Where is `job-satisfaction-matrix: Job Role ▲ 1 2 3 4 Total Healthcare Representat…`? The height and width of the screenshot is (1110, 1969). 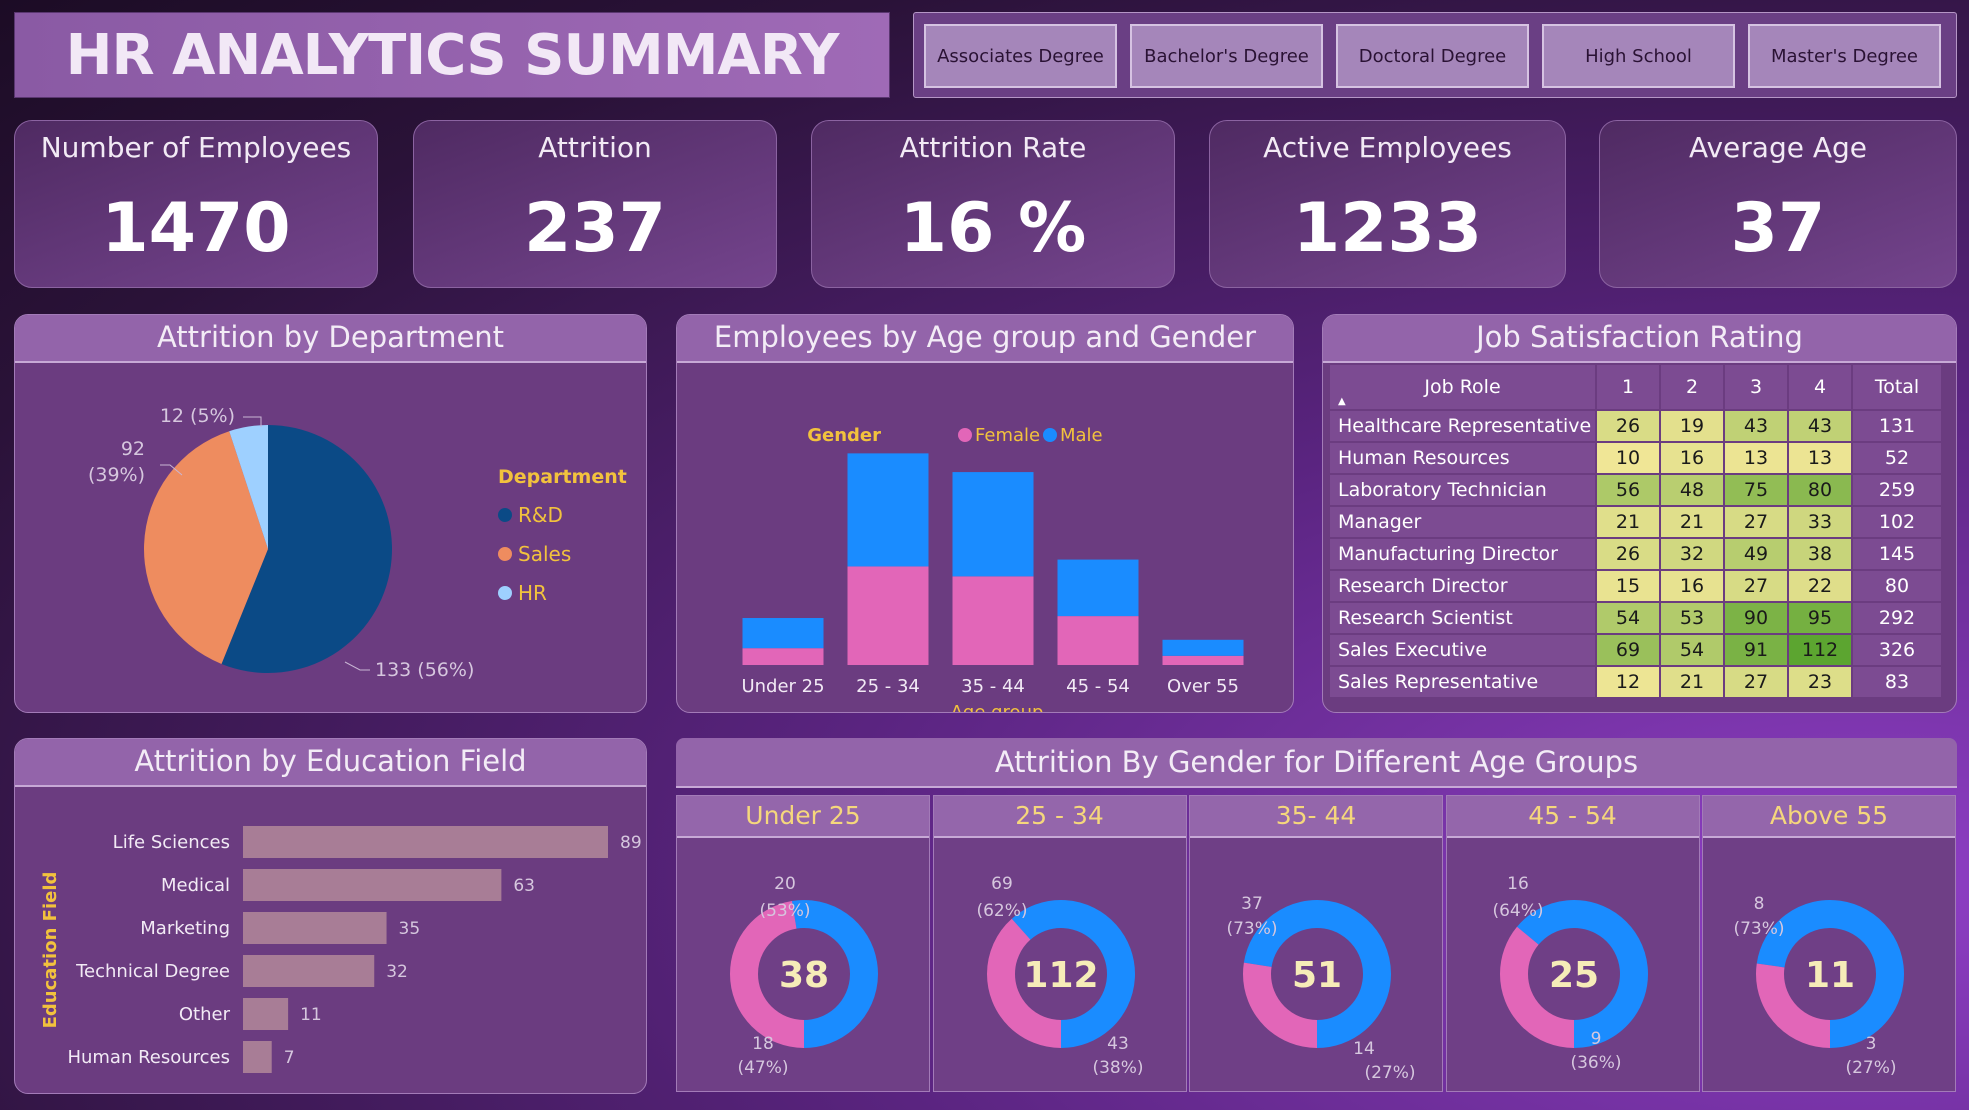
job-satisfaction-matrix: Job Role ▲ 1 2 3 4 Total Healthcare Representat… is located at coordinates (1635, 531).